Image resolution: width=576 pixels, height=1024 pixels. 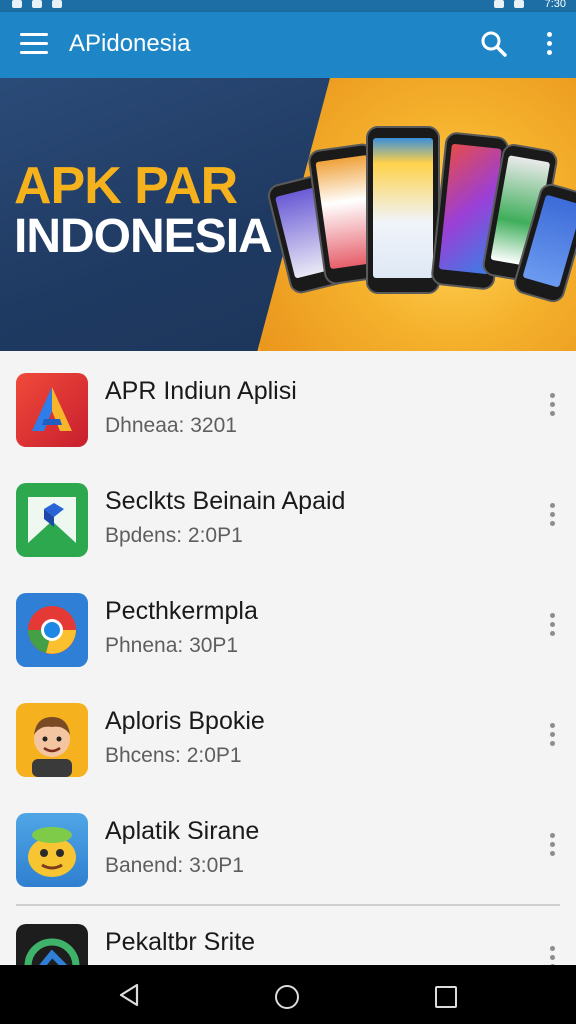 I want to click on home-icon, so click(x=287, y=997).